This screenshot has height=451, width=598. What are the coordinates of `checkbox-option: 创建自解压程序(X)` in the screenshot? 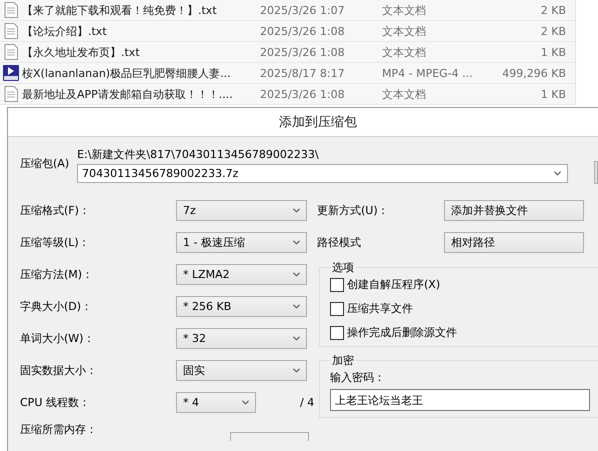 It's located at (460, 284).